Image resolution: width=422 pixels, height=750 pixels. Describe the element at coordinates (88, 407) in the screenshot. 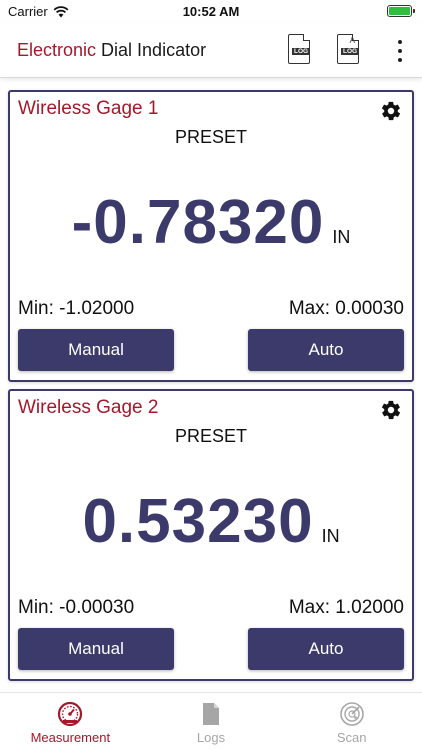

I see `gage-name: Wireless Gage 2` at that location.